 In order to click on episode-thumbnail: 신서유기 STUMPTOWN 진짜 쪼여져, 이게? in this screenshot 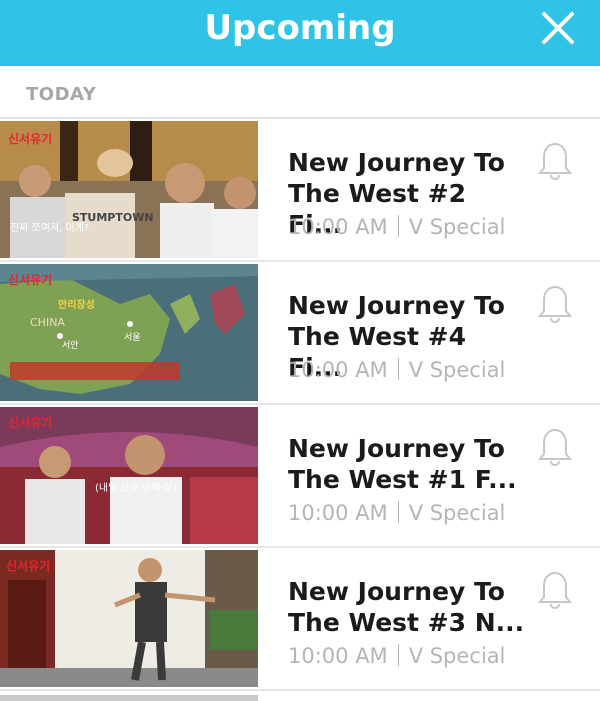, I will do `click(129, 189)`.